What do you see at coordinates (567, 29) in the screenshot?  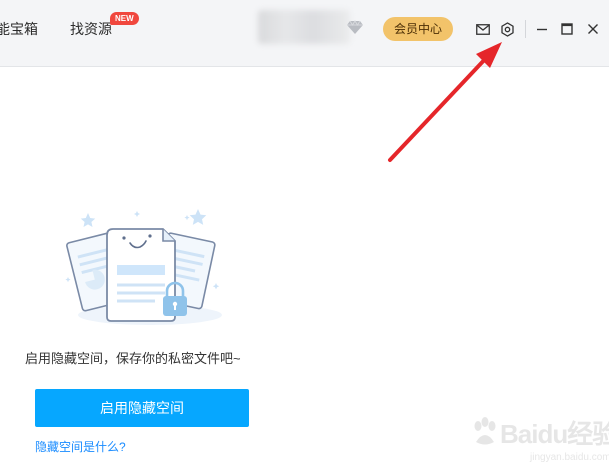 I see `maximize-icon` at bounding box center [567, 29].